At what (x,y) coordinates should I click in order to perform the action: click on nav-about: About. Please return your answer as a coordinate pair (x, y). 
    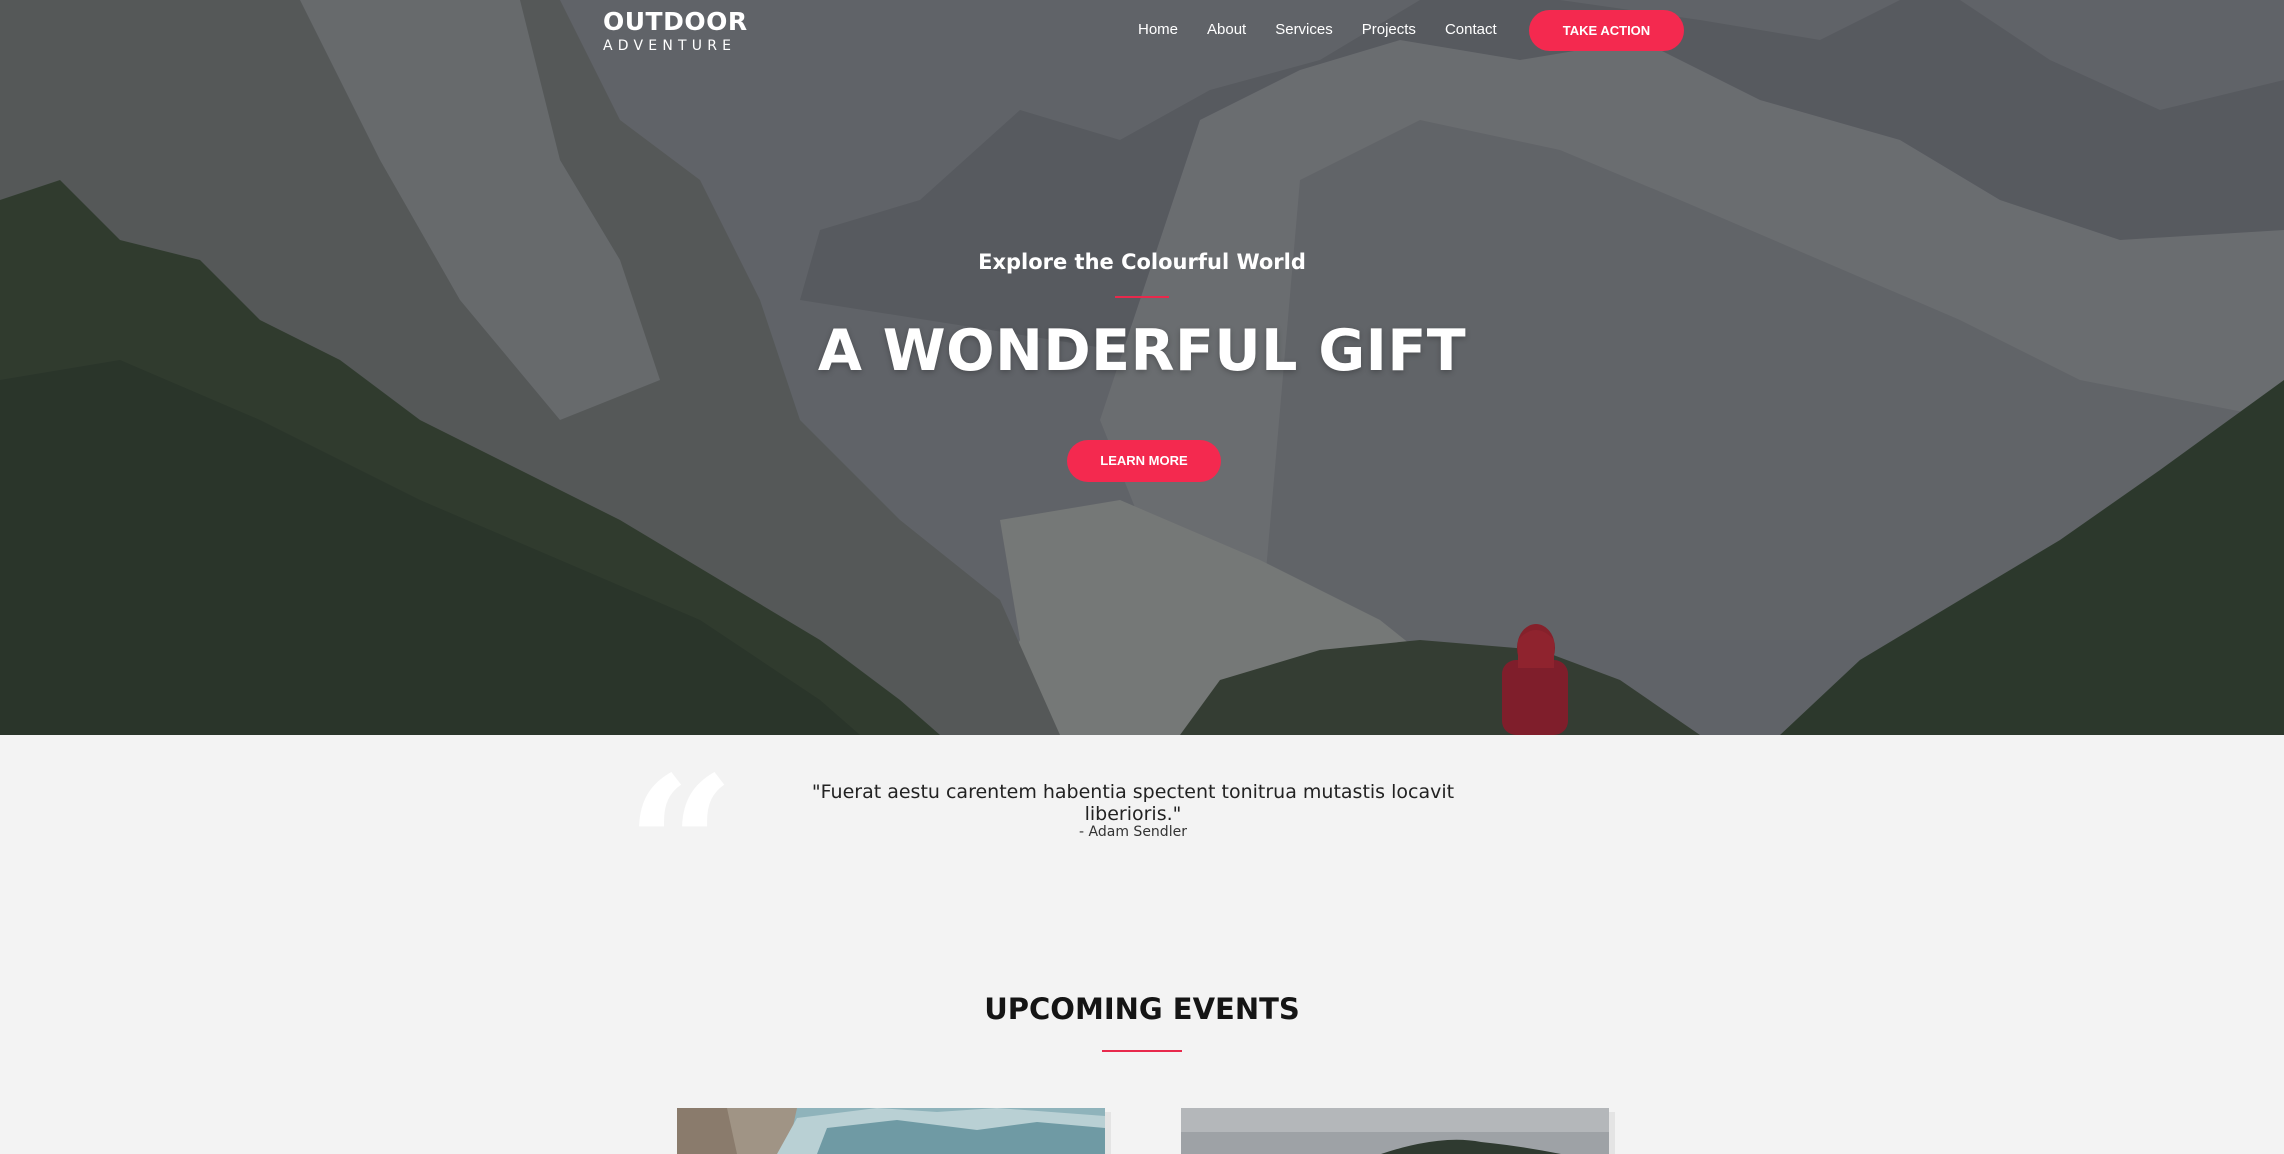
    Looking at the image, I should click on (1226, 30).